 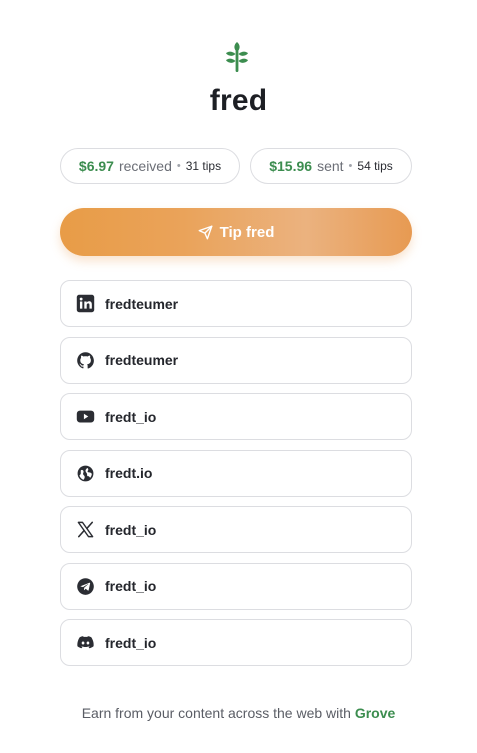 I want to click on link-linkedin: fredteumer, so click(x=236, y=303).